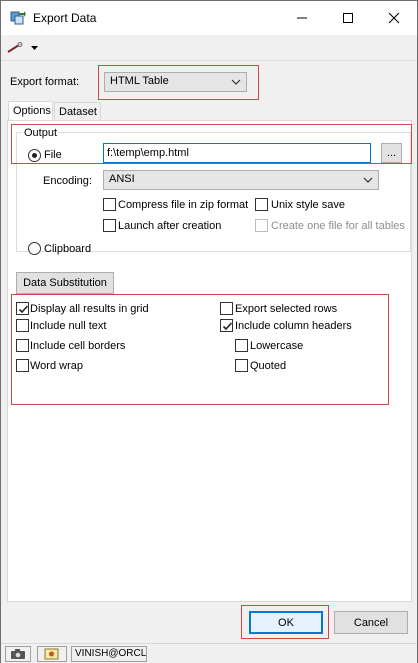 This screenshot has height=663, width=418. I want to click on tab-dataset-label: Dataset, so click(78, 112).